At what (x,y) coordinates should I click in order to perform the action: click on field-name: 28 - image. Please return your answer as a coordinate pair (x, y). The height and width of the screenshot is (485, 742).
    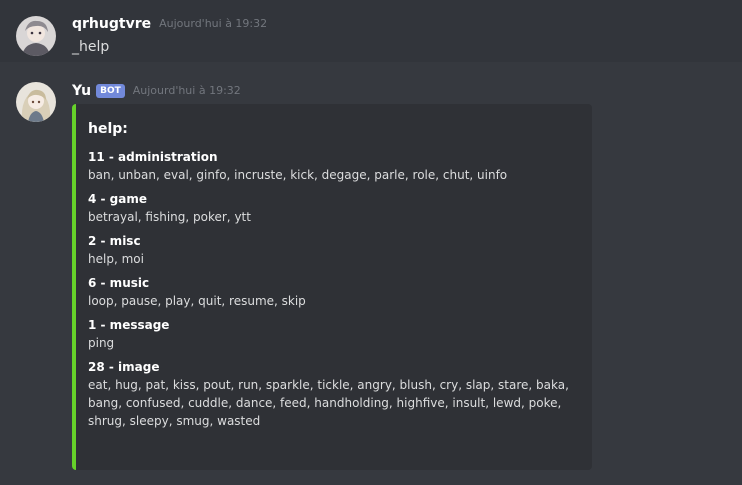
    Looking at the image, I should click on (124, 367).